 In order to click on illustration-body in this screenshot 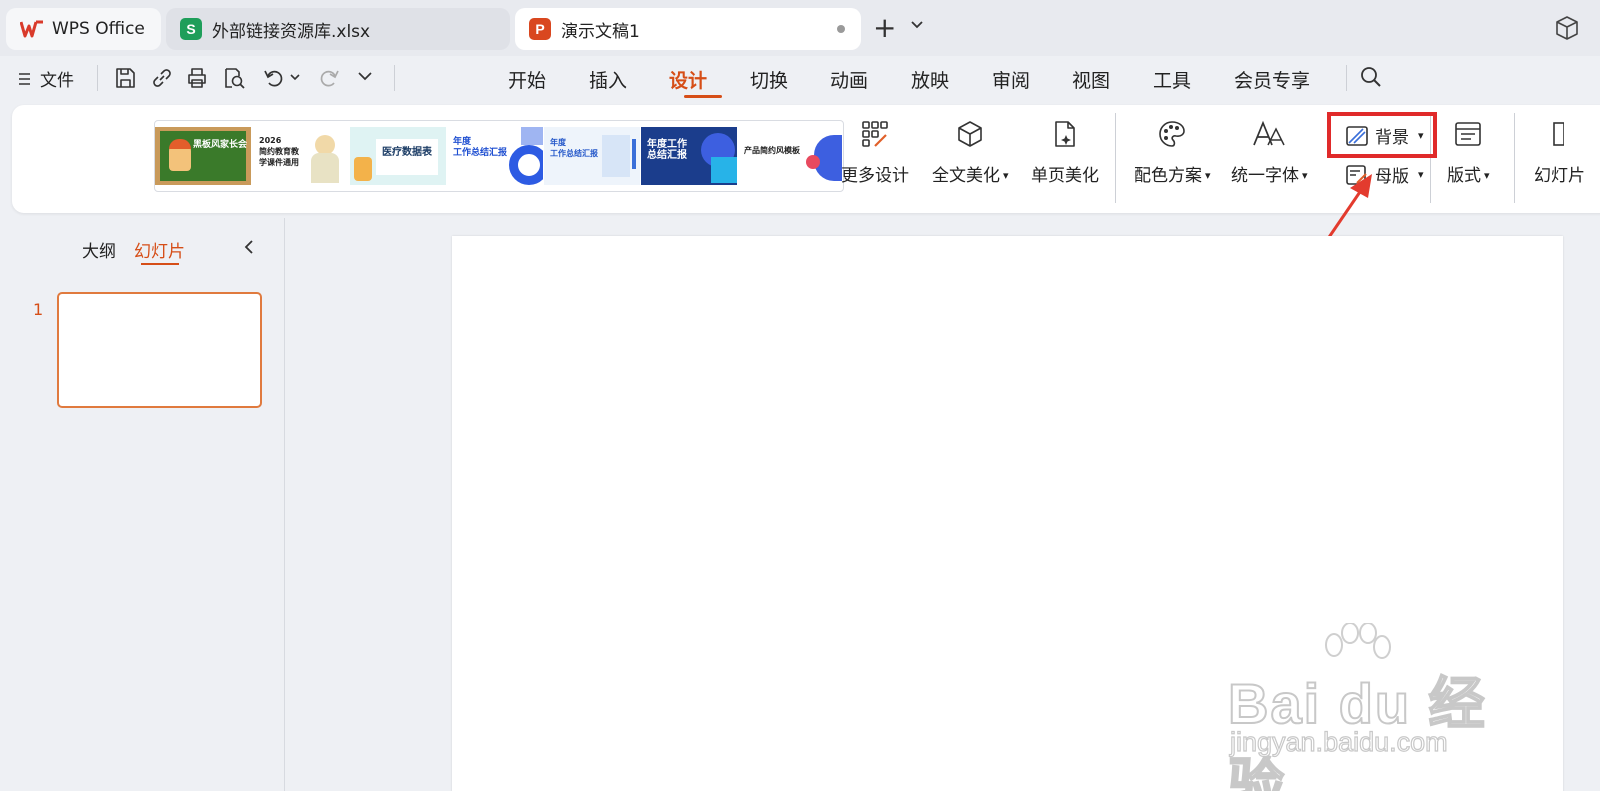, I will do `click(325, 168)`.